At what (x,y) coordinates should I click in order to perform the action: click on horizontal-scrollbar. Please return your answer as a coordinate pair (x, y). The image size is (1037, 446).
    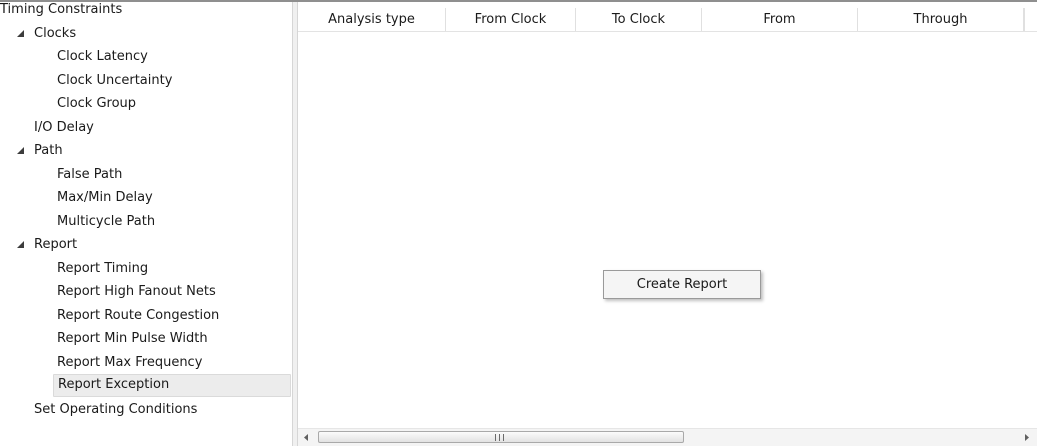
    Looking at the image, I should click on (667, 437).